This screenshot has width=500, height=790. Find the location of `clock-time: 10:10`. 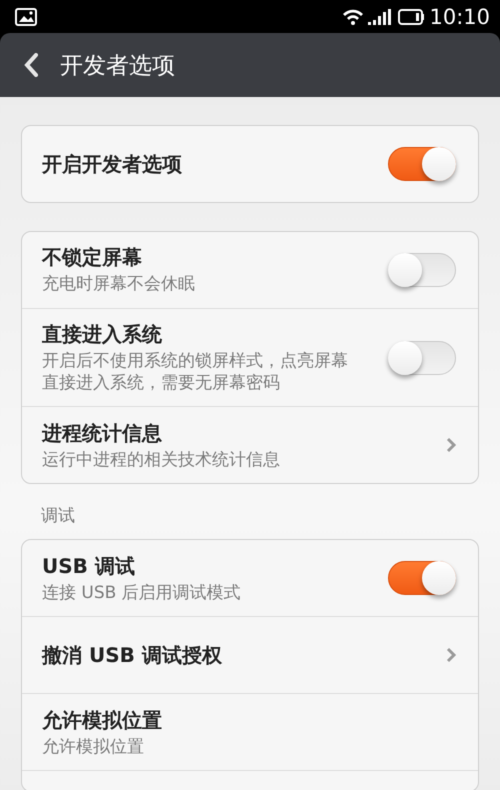

clock-time: 10:10 is located at coordinates (459, 16).